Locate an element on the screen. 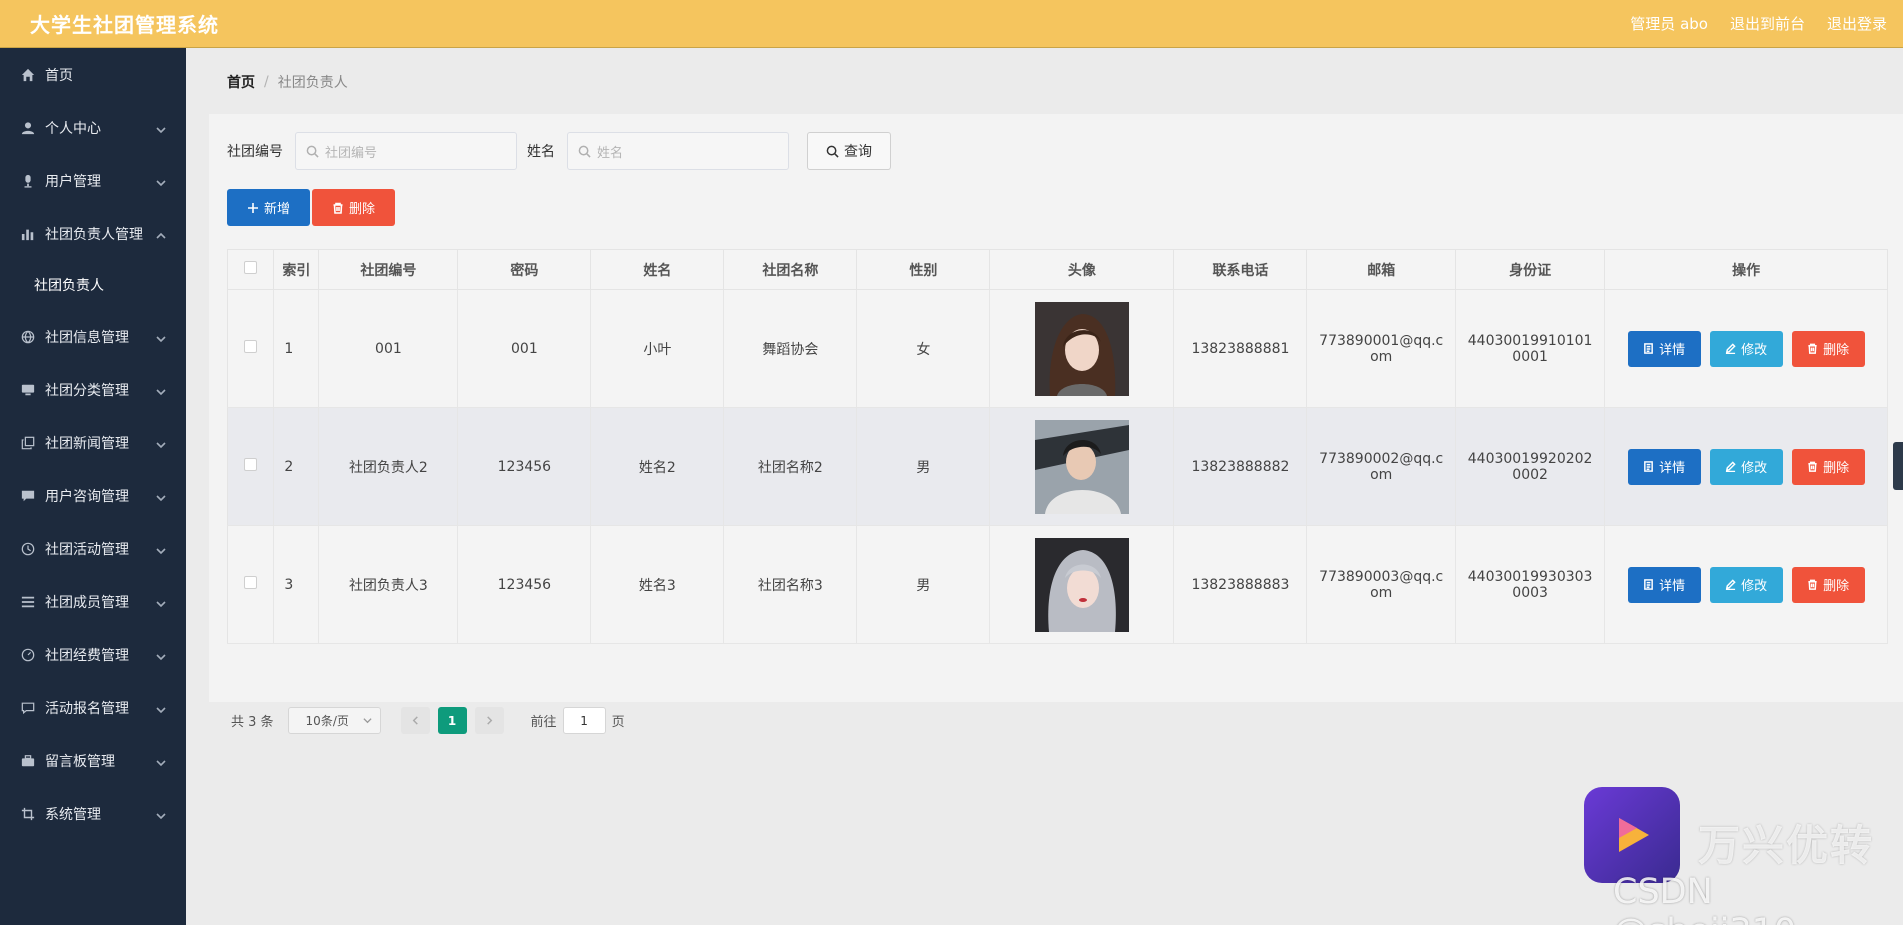 This screenshot has width=1903, height=925. id-line-2: 0001 is located at coordinates (1530, 356).